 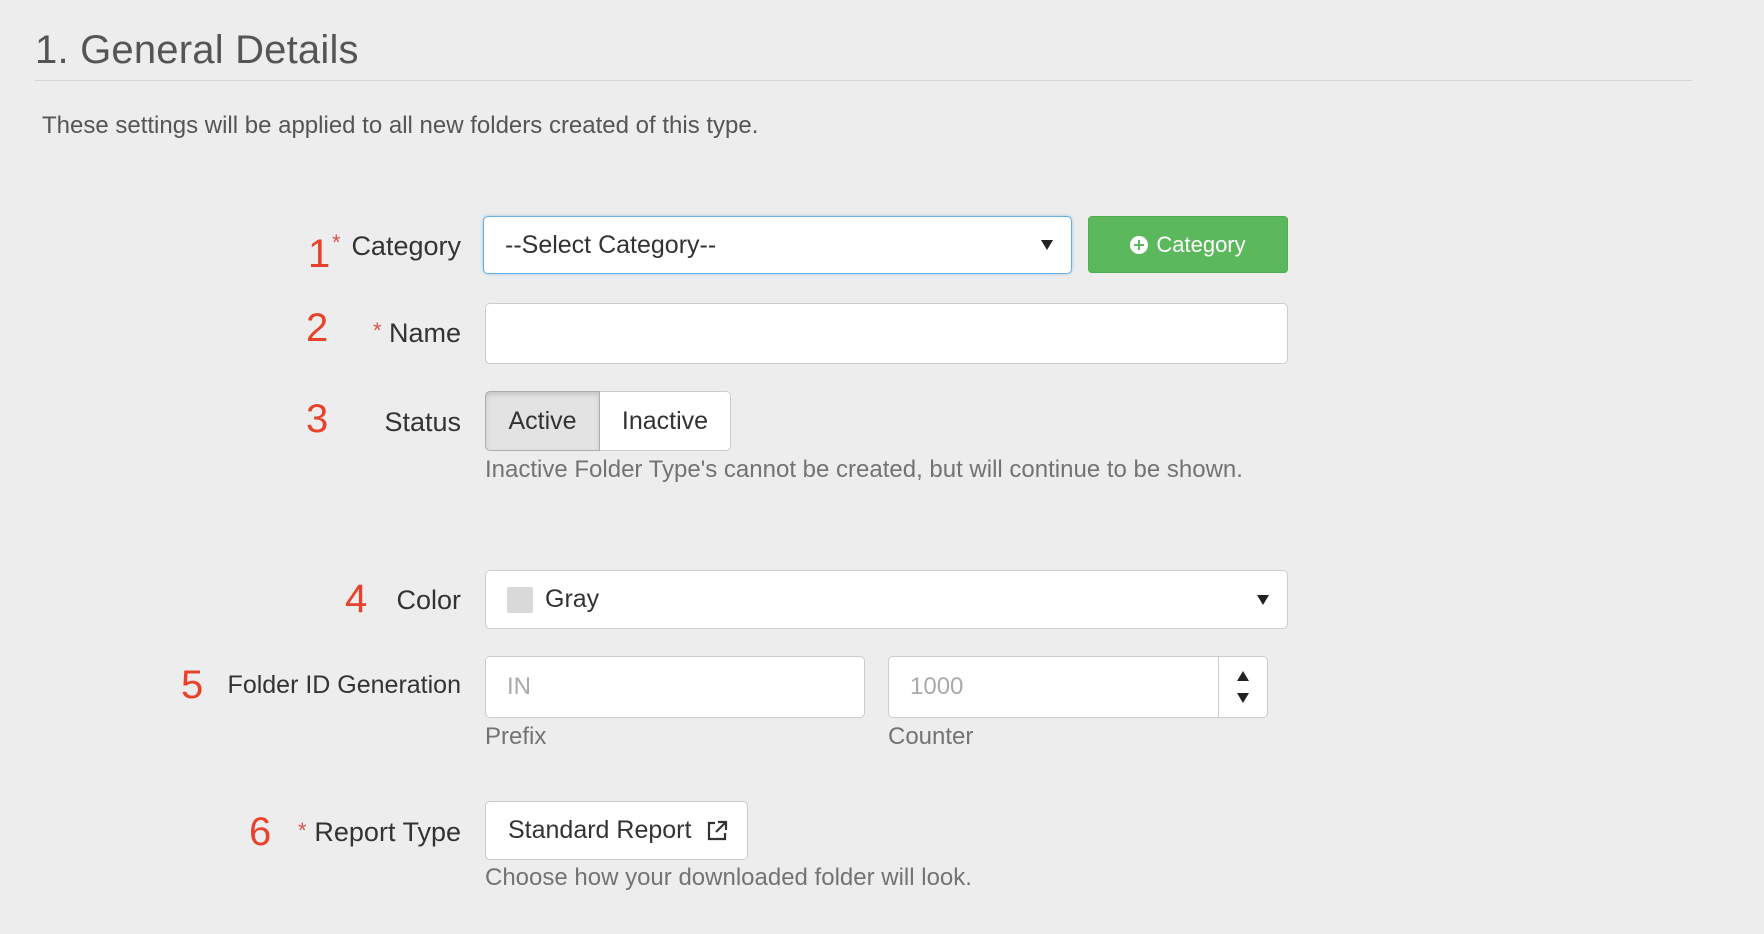 I want to click on status-toggle-group: Active Inactive, so click(x=608, y=421).